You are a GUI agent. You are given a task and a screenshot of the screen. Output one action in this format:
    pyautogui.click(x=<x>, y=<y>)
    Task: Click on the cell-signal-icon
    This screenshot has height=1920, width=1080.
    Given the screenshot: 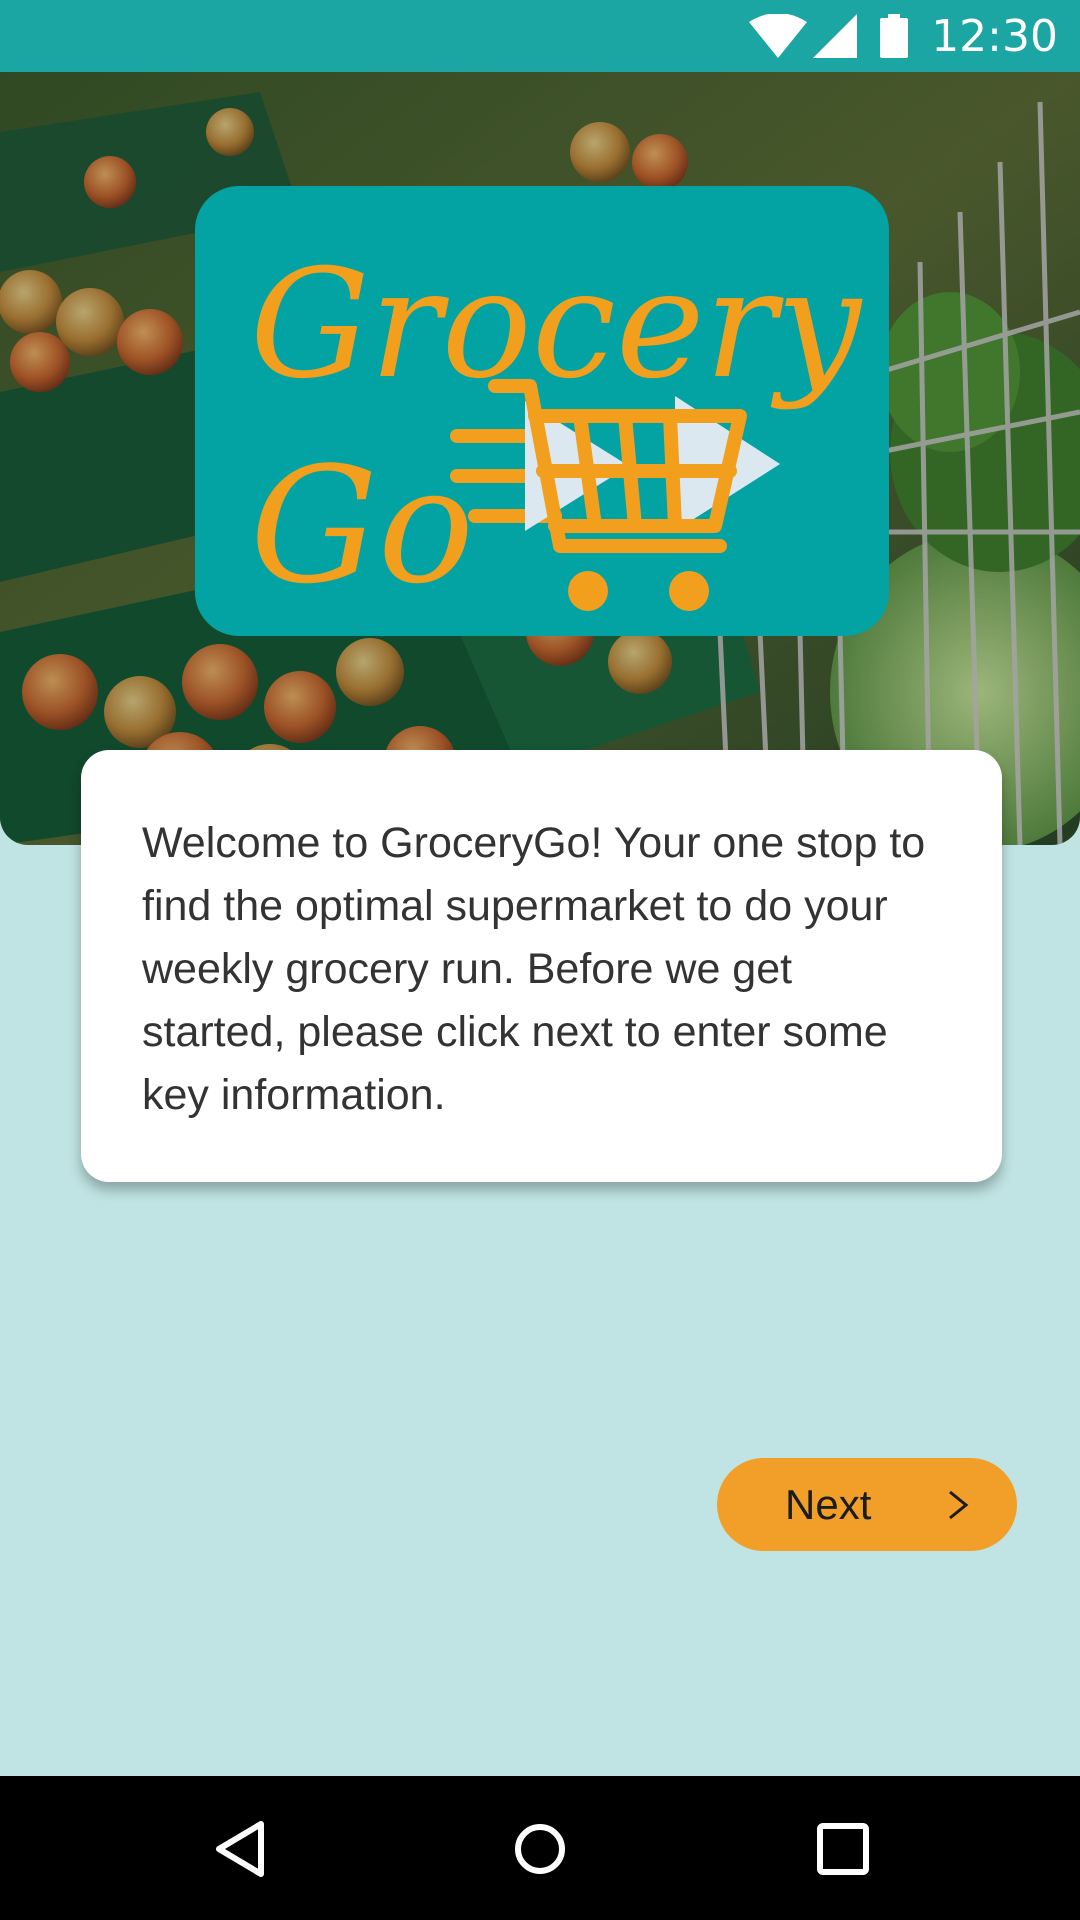 What is the action you would take?
    pyautogui.click(x=835, y=36)
    